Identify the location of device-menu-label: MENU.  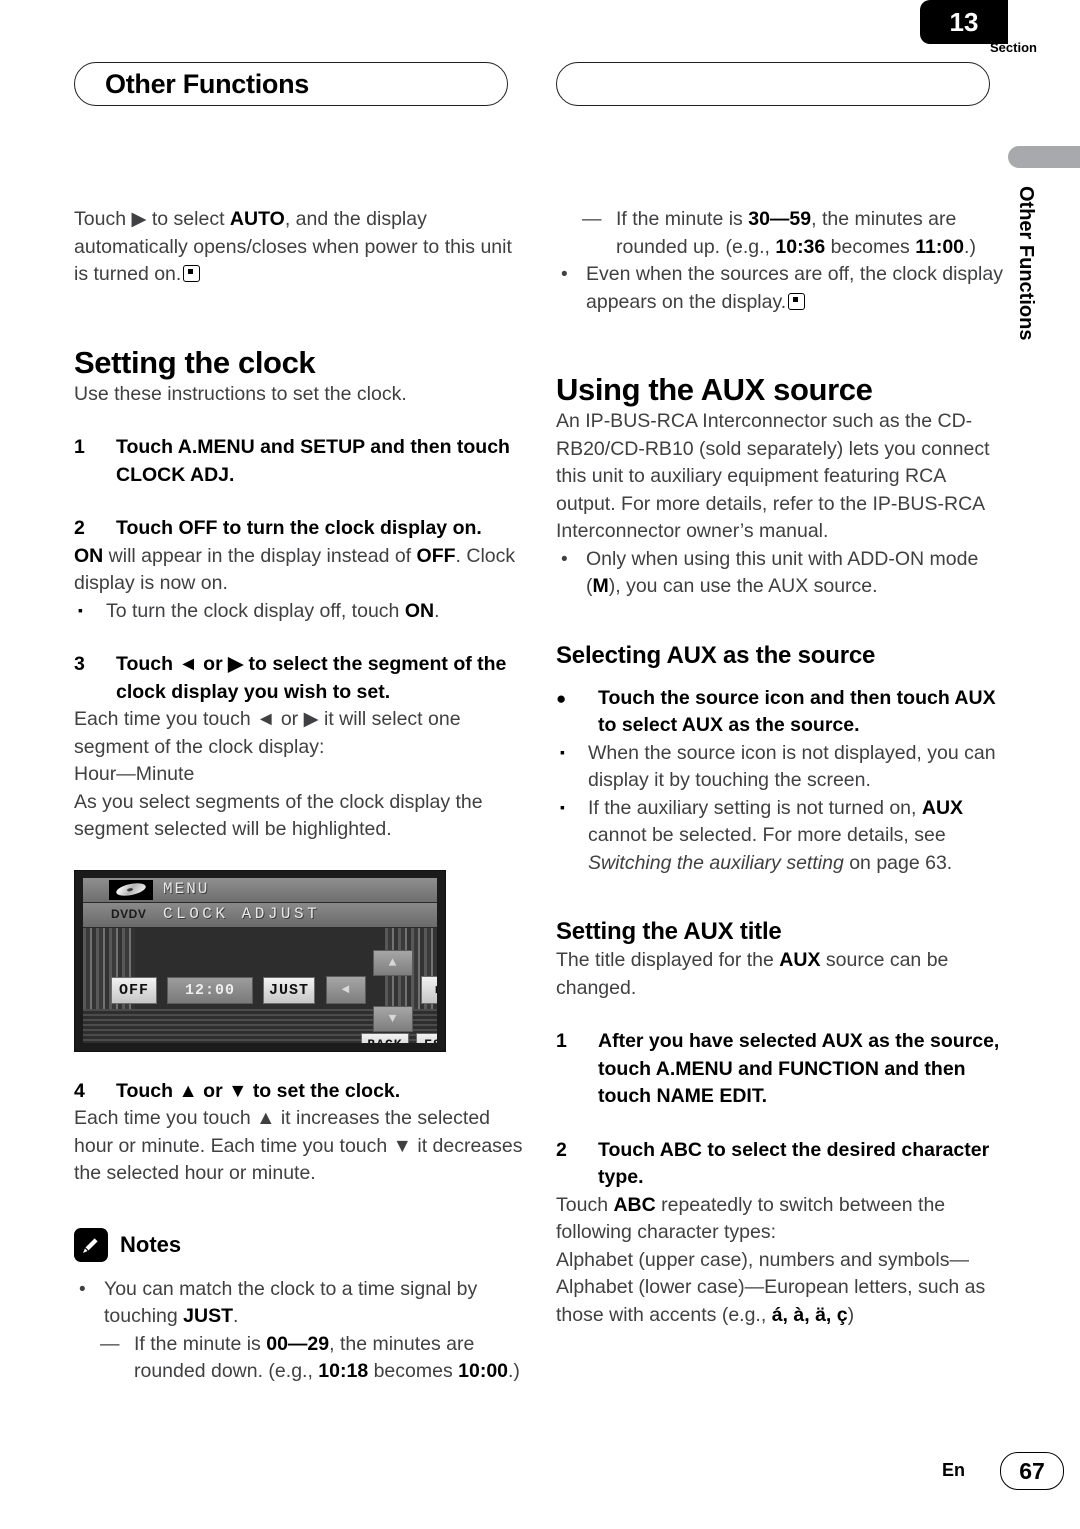
(186, 888).